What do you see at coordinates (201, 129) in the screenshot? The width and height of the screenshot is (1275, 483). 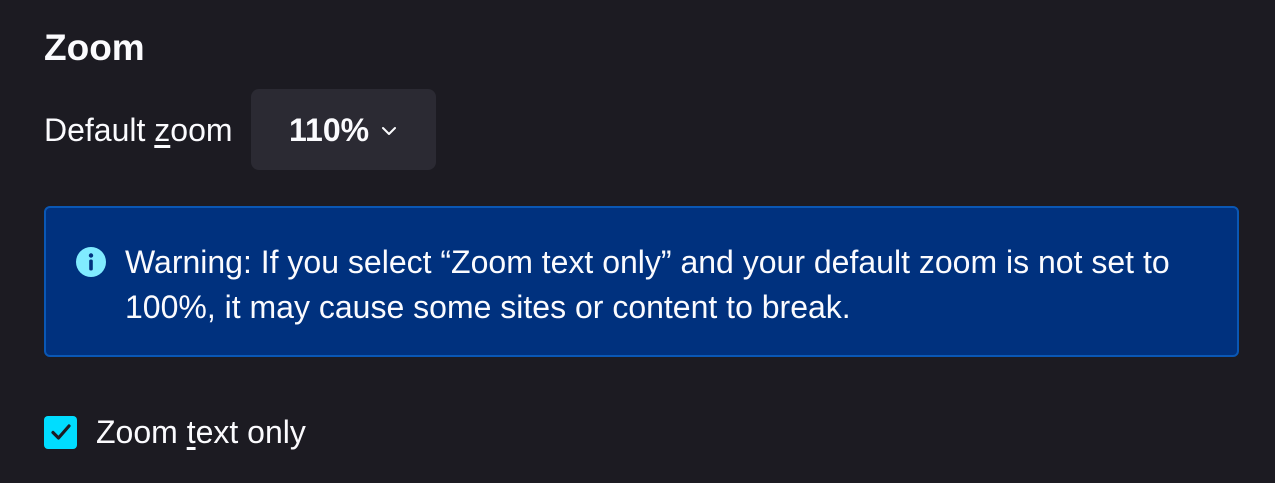 I see `default-zoom-label-suffix: oom` at bounding box center [201, 129].